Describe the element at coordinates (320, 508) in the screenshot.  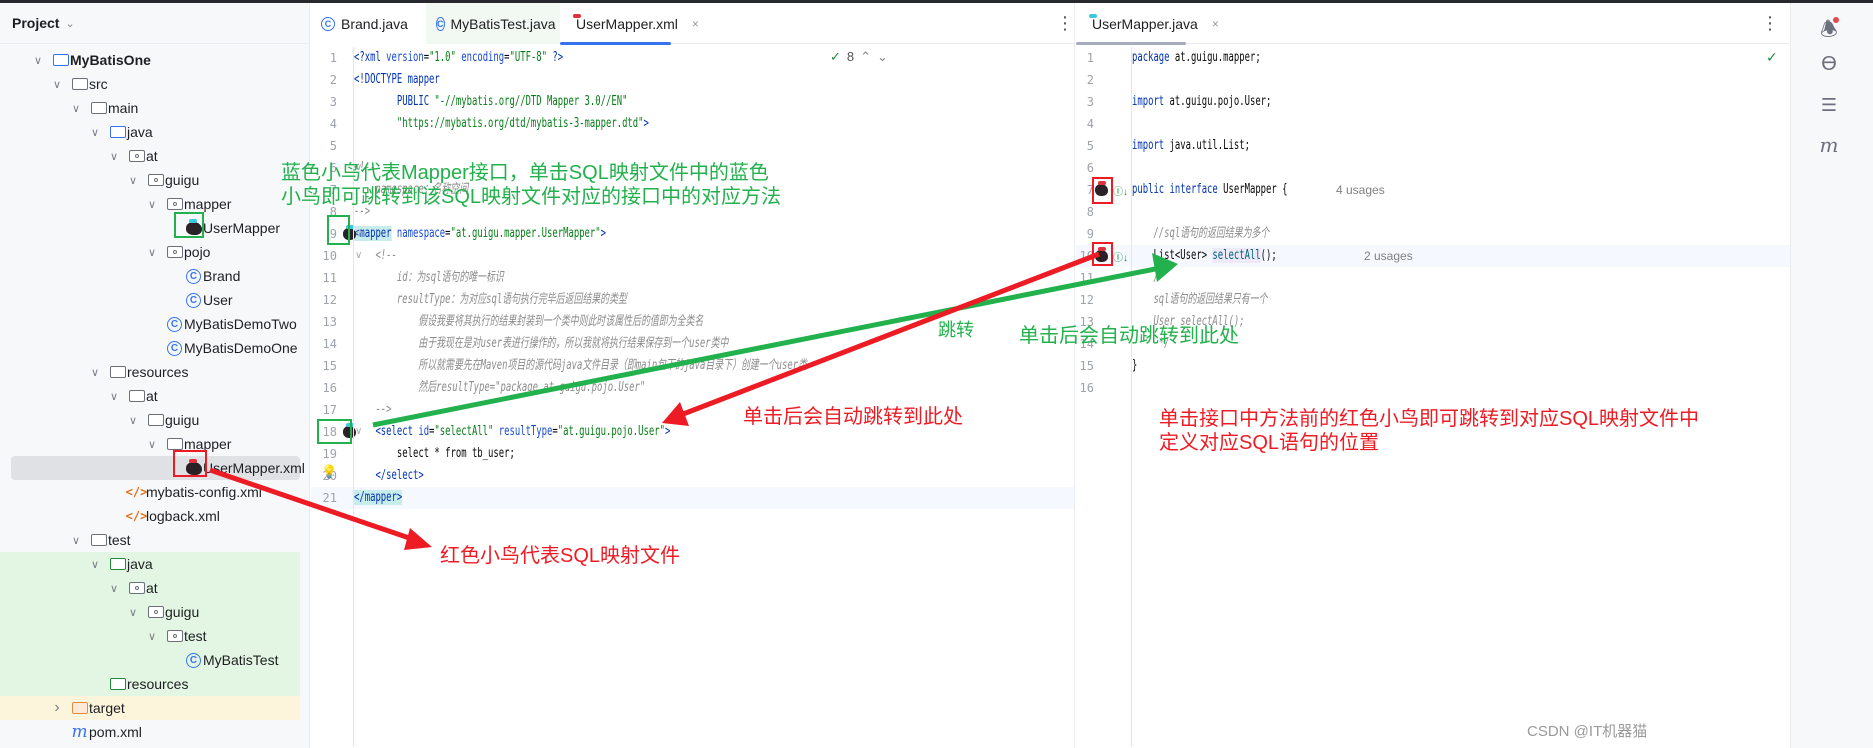
I see `arrow-red-to-xml-note` at that location.